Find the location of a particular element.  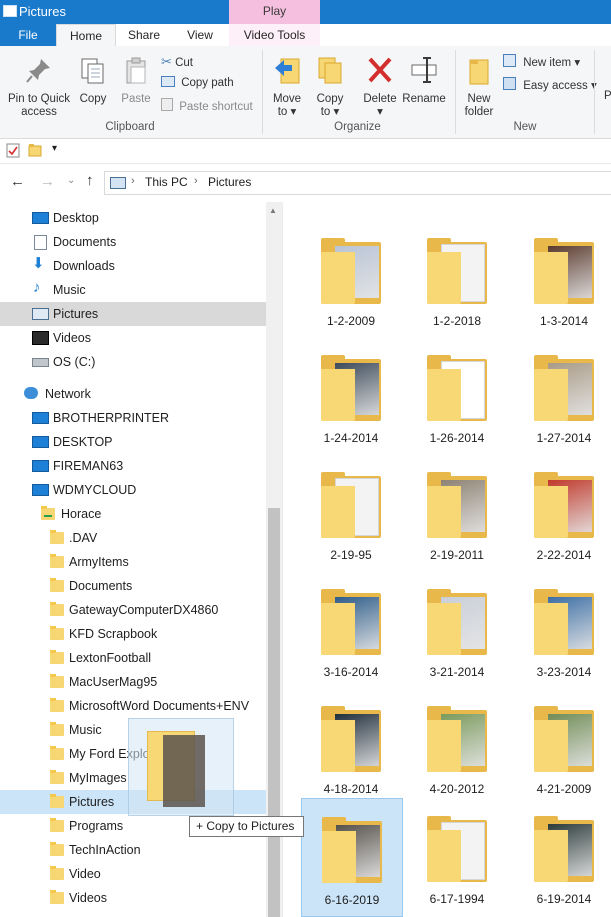

nav-scrollbar: ▲ is located at coordinates (274, 559).